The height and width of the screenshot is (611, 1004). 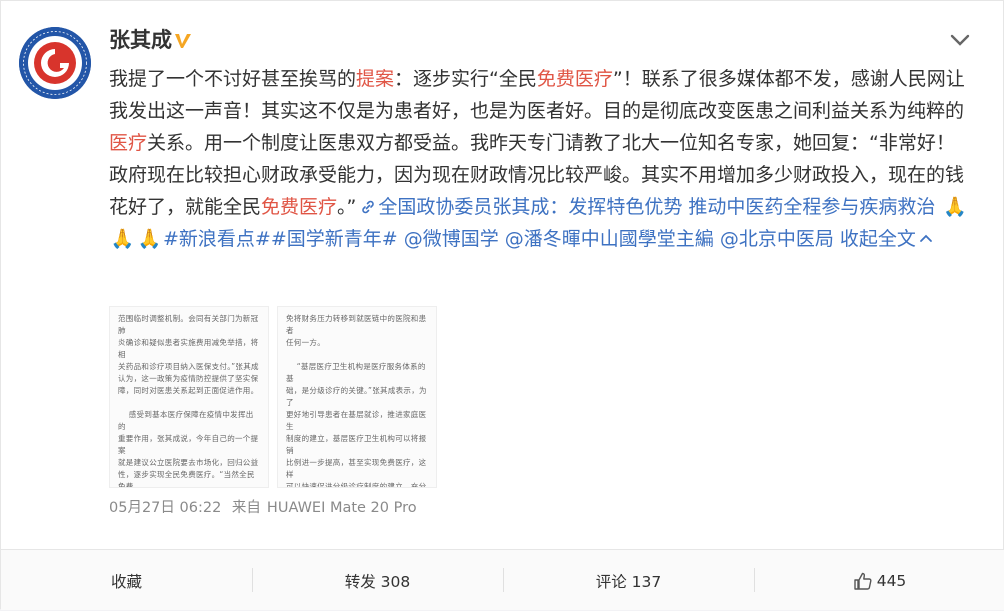 I want to click on action-bar: 收藏 转发 308 评论 137 445, so click(x=502, y=579).